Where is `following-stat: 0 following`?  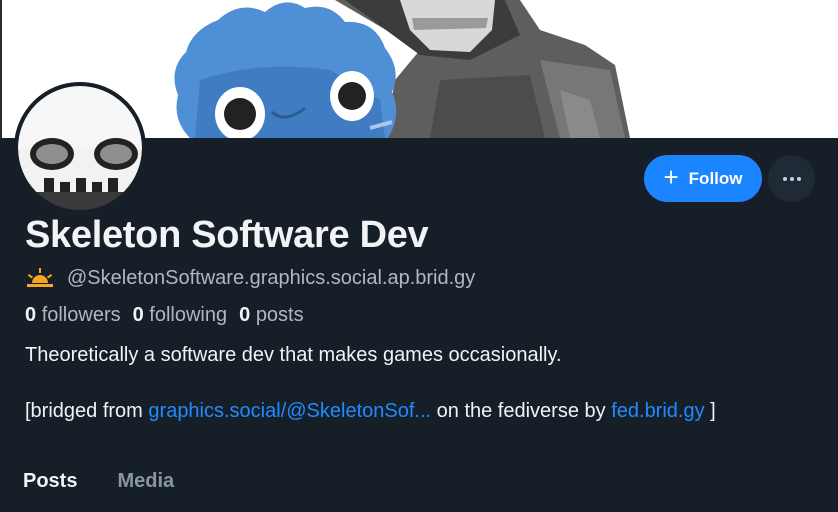
following-stat: 0 following is located at coordinates (180, 315).